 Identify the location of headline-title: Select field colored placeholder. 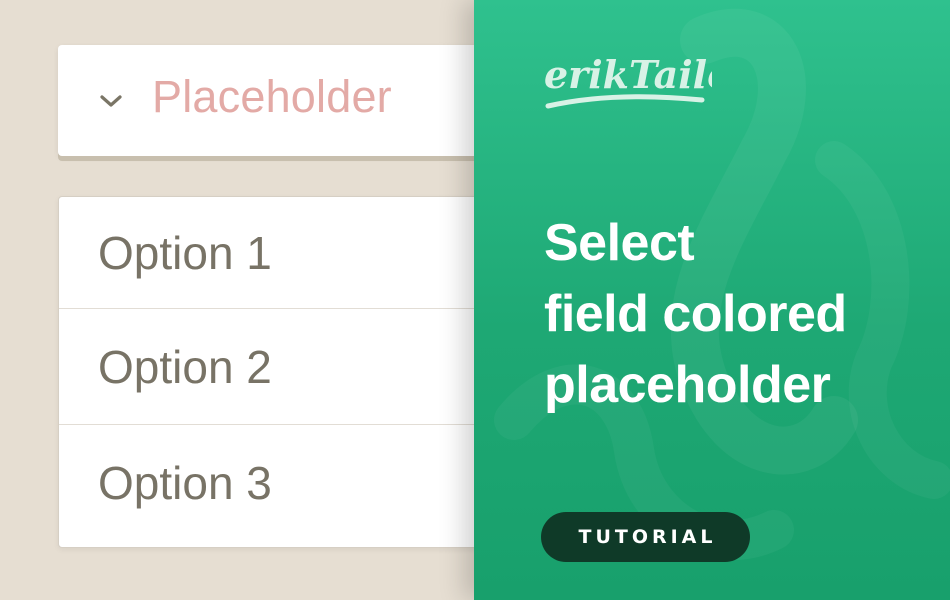
(739, 314).